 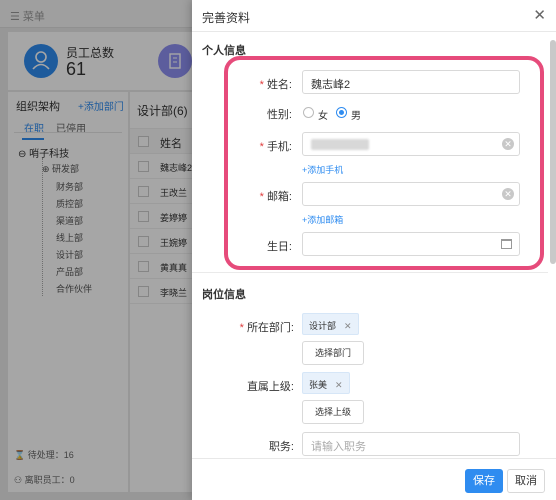 I want to click on gender-label: 性别:, so click(x=279, y=115).